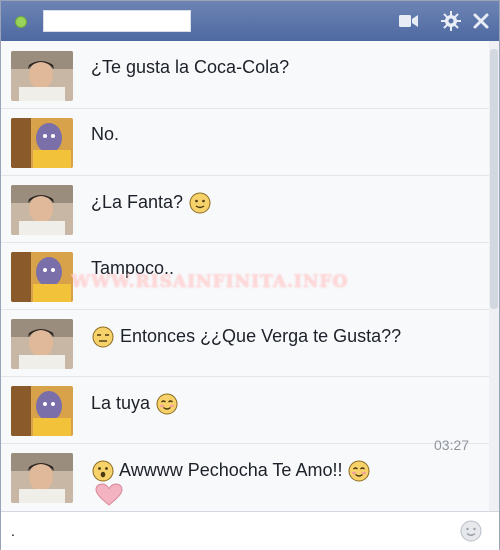 The height and width of the screenshot is (550, 500). Describe the element at coordinates (245, 142) in the screenshot. I see `message-row: No.` at that location.